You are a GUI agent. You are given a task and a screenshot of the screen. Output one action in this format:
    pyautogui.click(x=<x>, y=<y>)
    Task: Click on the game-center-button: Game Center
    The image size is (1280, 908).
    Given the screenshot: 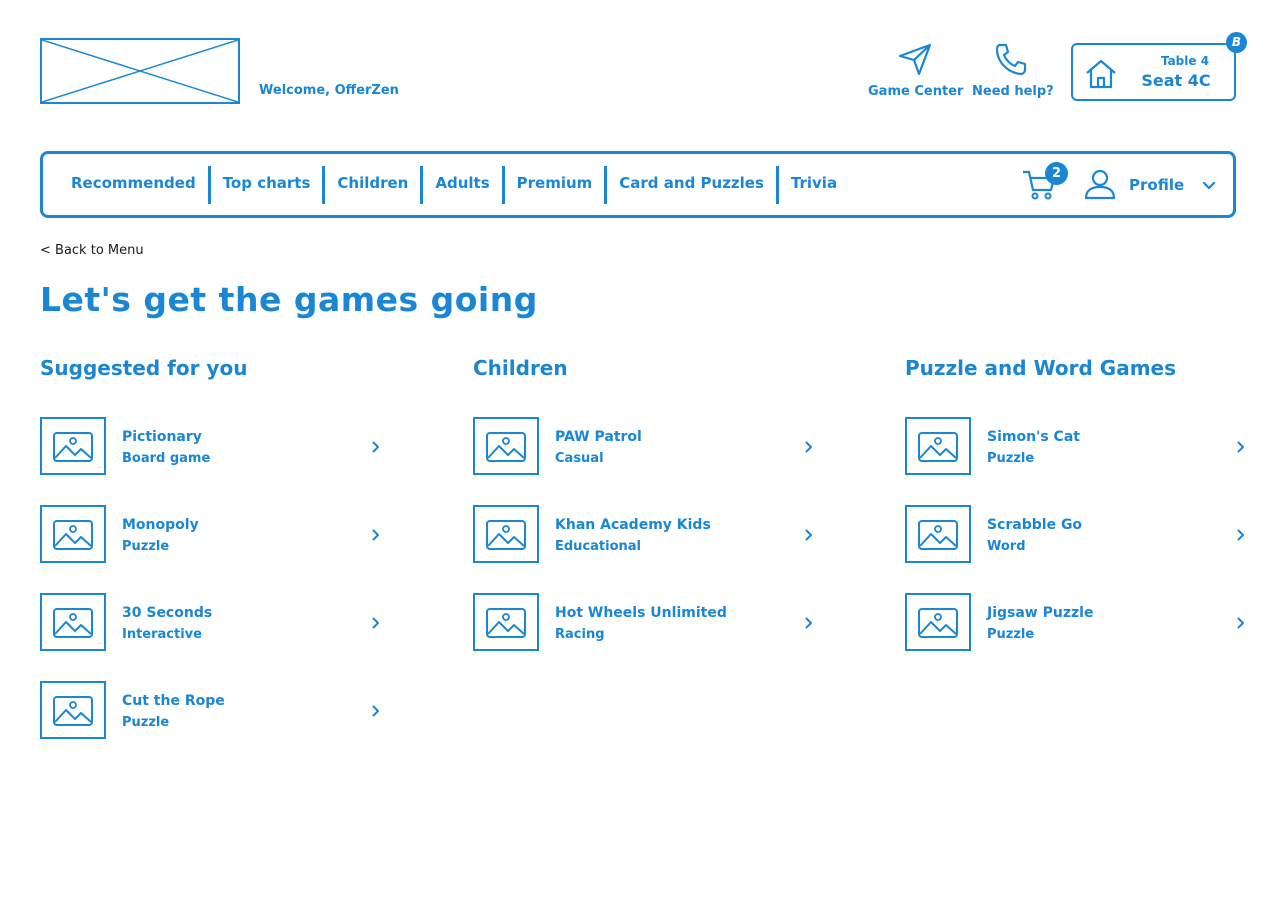 What is the action you would take?
    pyautogui.click(x=916, y=70)
    